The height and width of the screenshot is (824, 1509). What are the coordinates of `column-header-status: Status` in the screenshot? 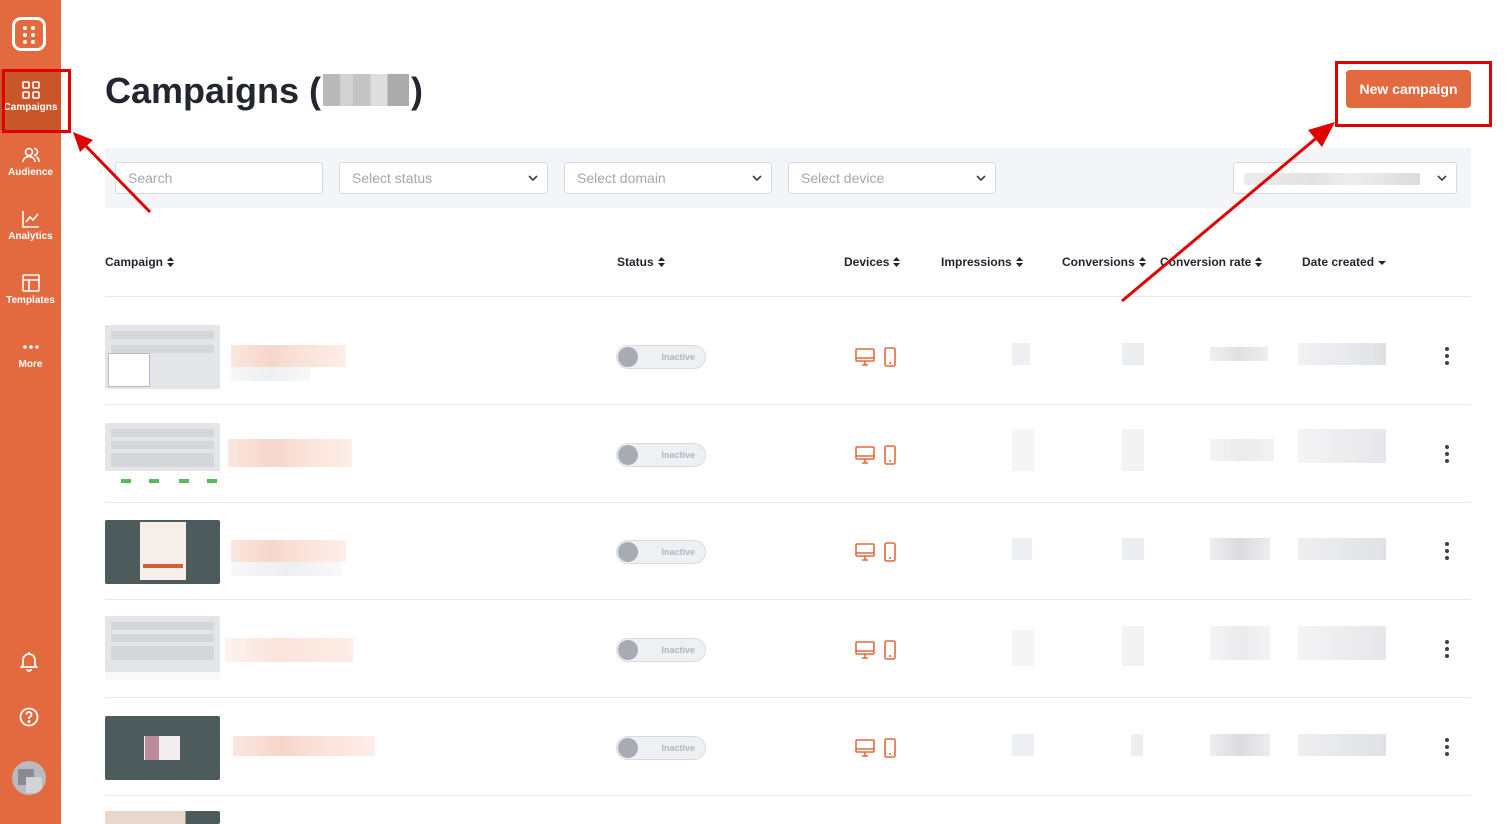 It's located at (641, 262).